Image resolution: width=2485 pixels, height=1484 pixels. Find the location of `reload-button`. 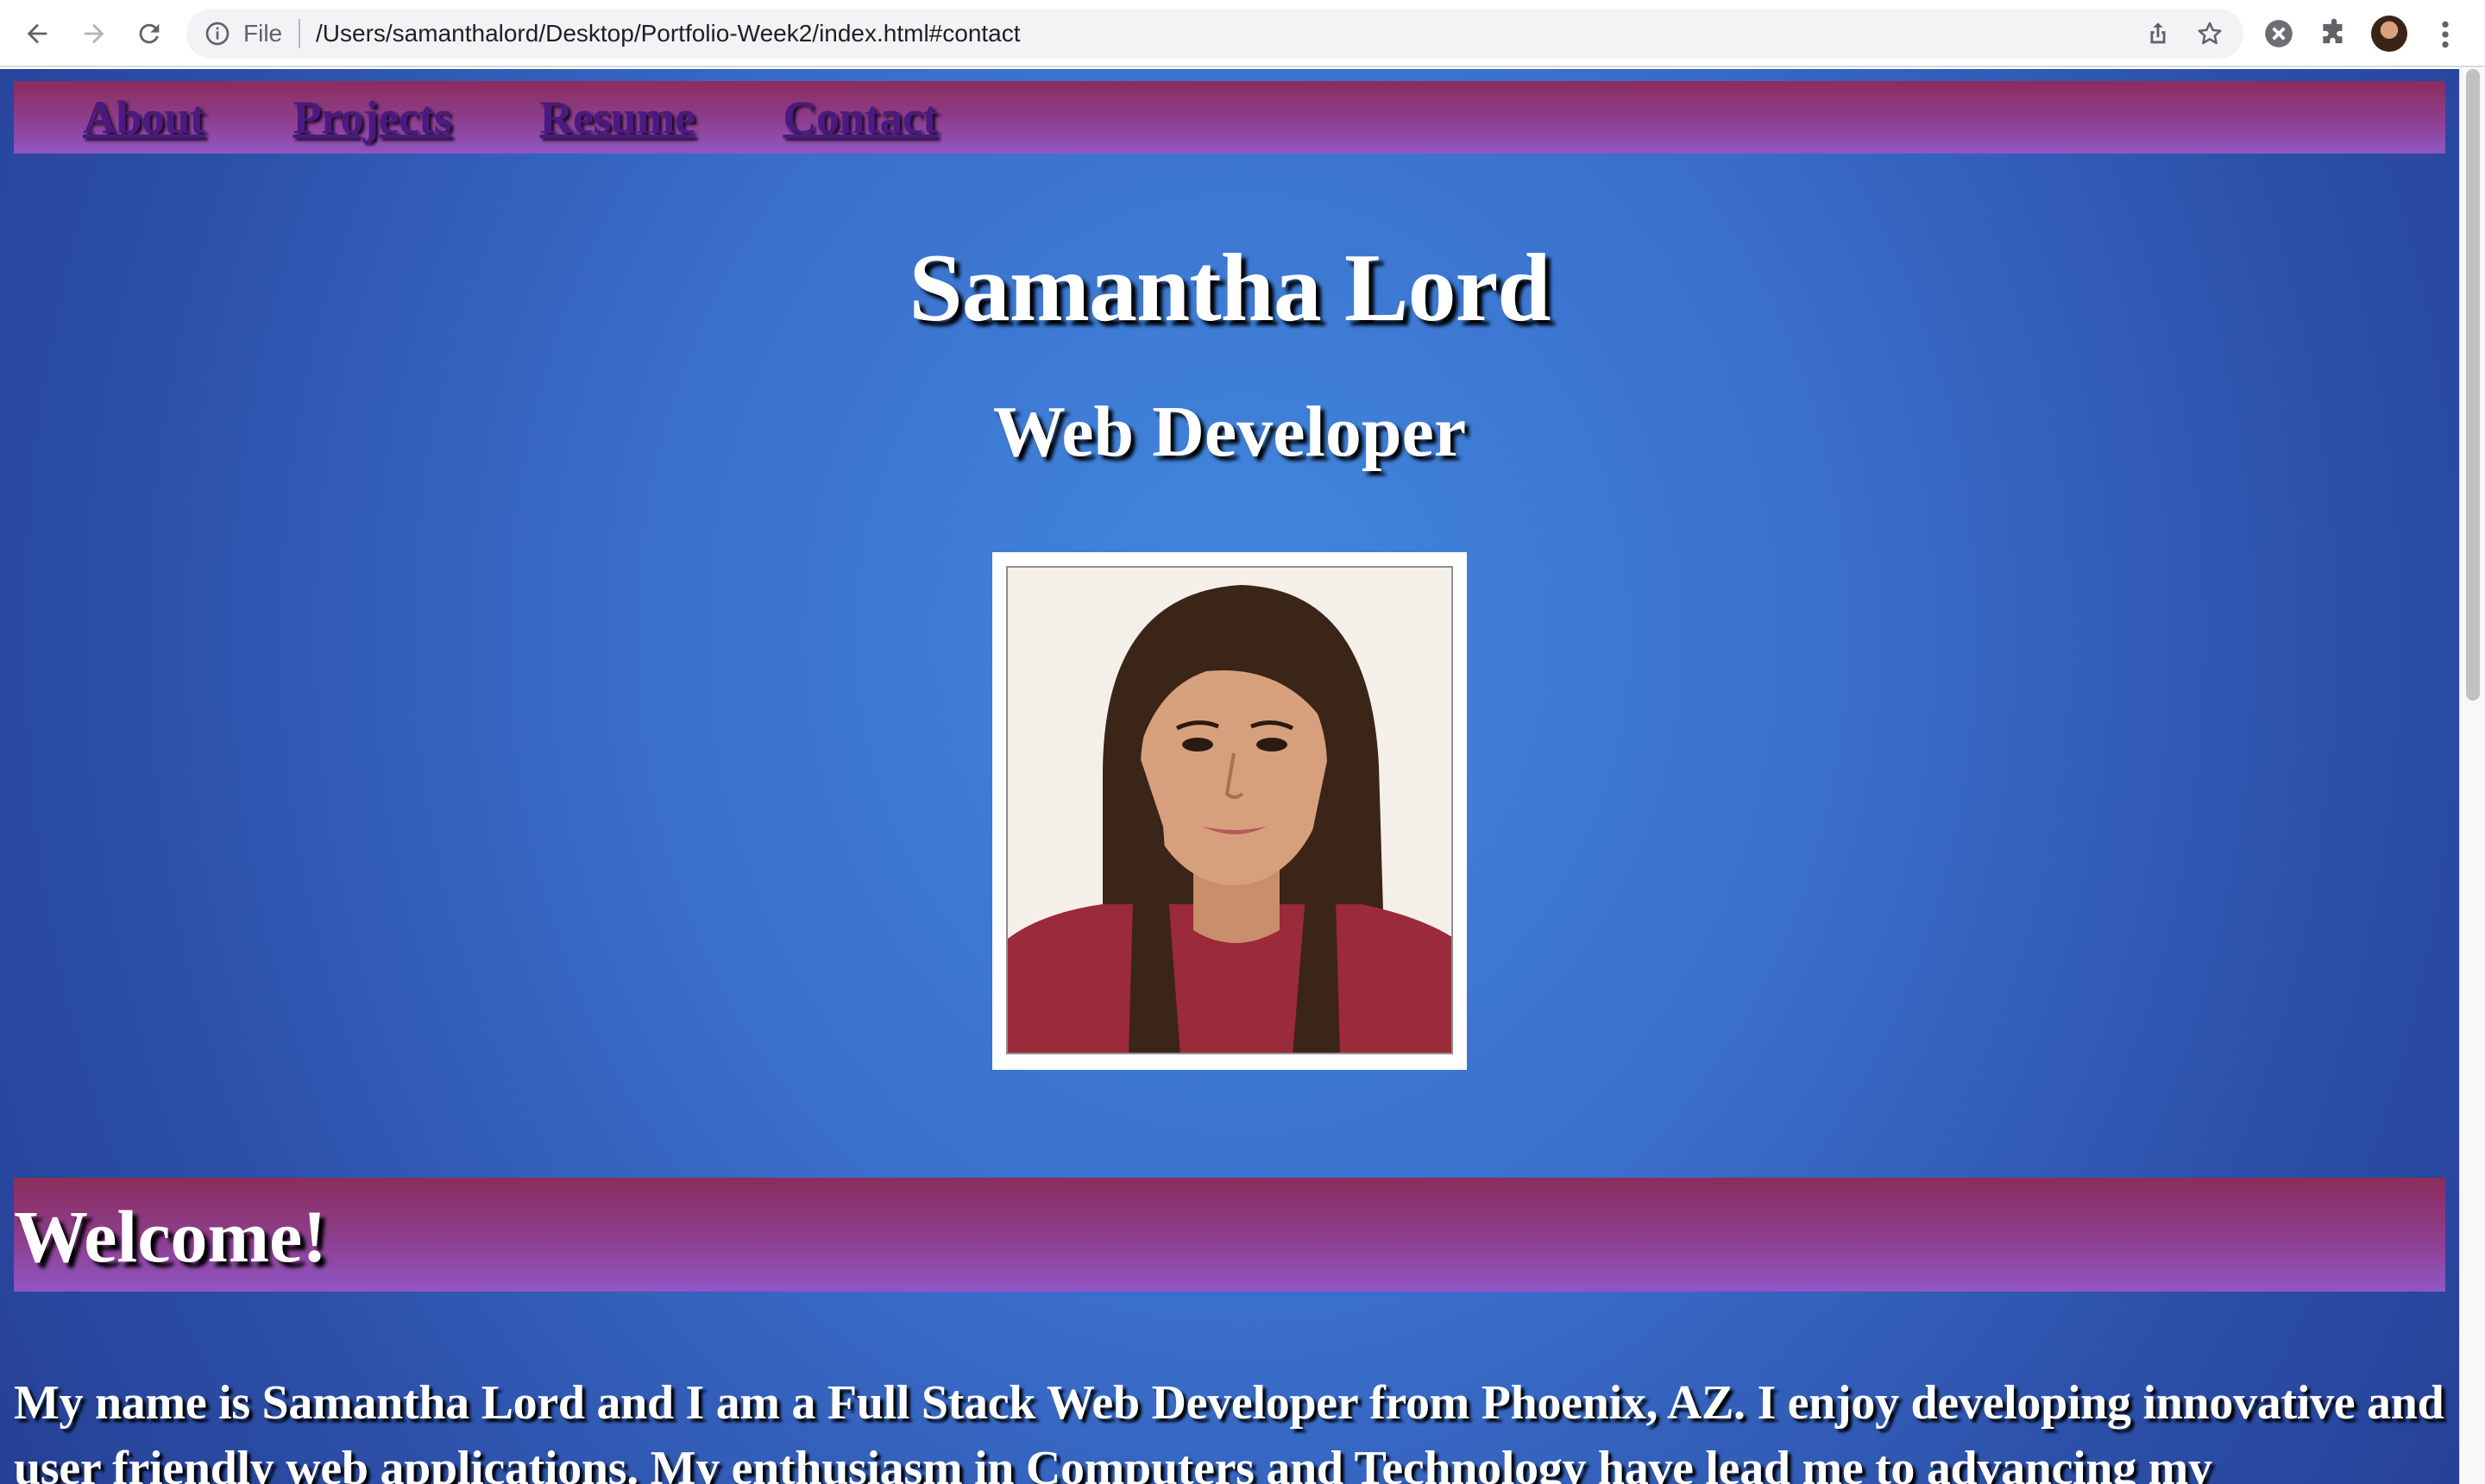

reload-button is located at coordinates (149, 33).